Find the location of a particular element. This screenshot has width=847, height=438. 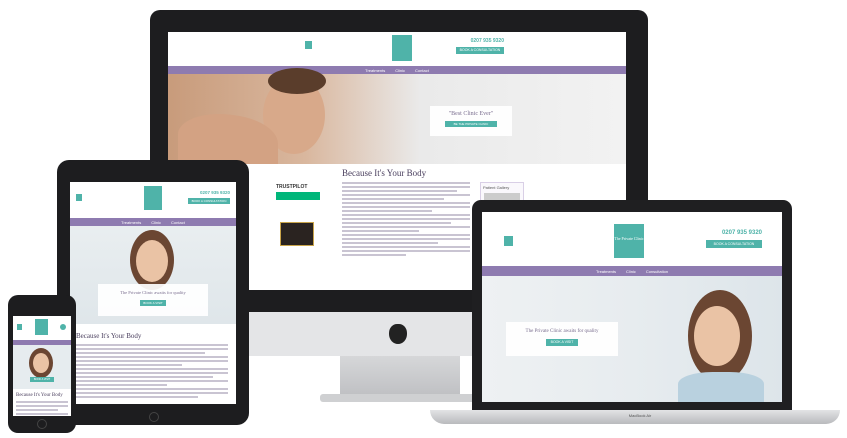

trustpilot-widget: TRUSTPILOT is located at coordinates (298, 192).